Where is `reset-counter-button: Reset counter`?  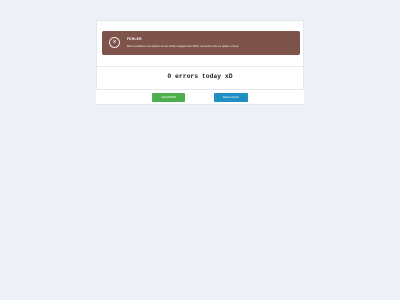
reset-counter-button: Reset counter is located at coordinates (231, 97).